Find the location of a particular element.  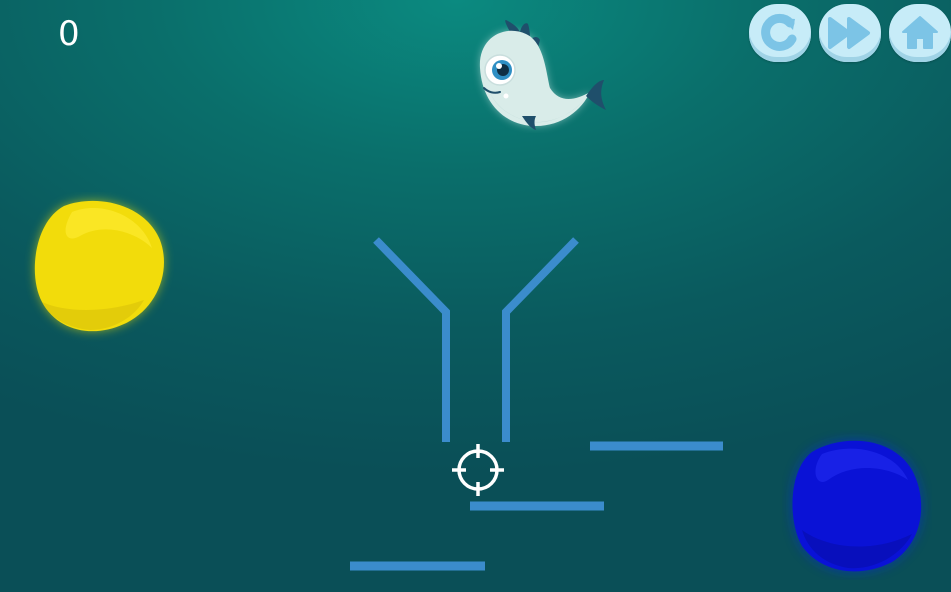

funnel-left-wall is located at coordinates (411, 339).